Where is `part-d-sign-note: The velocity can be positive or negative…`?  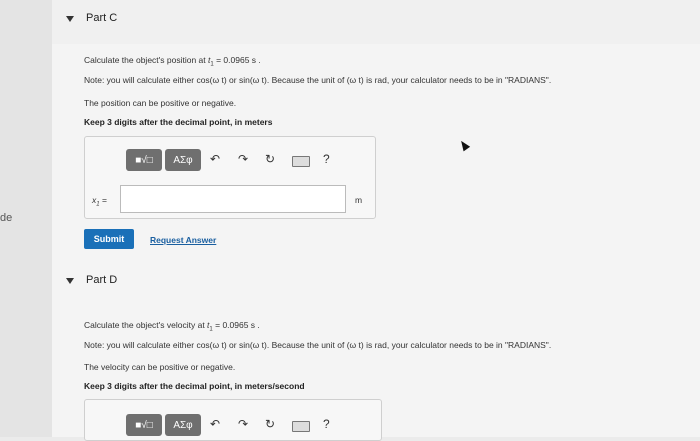
part-d-sign-note: The velocity can be positive or negative… is located at coordinates (160, 367).